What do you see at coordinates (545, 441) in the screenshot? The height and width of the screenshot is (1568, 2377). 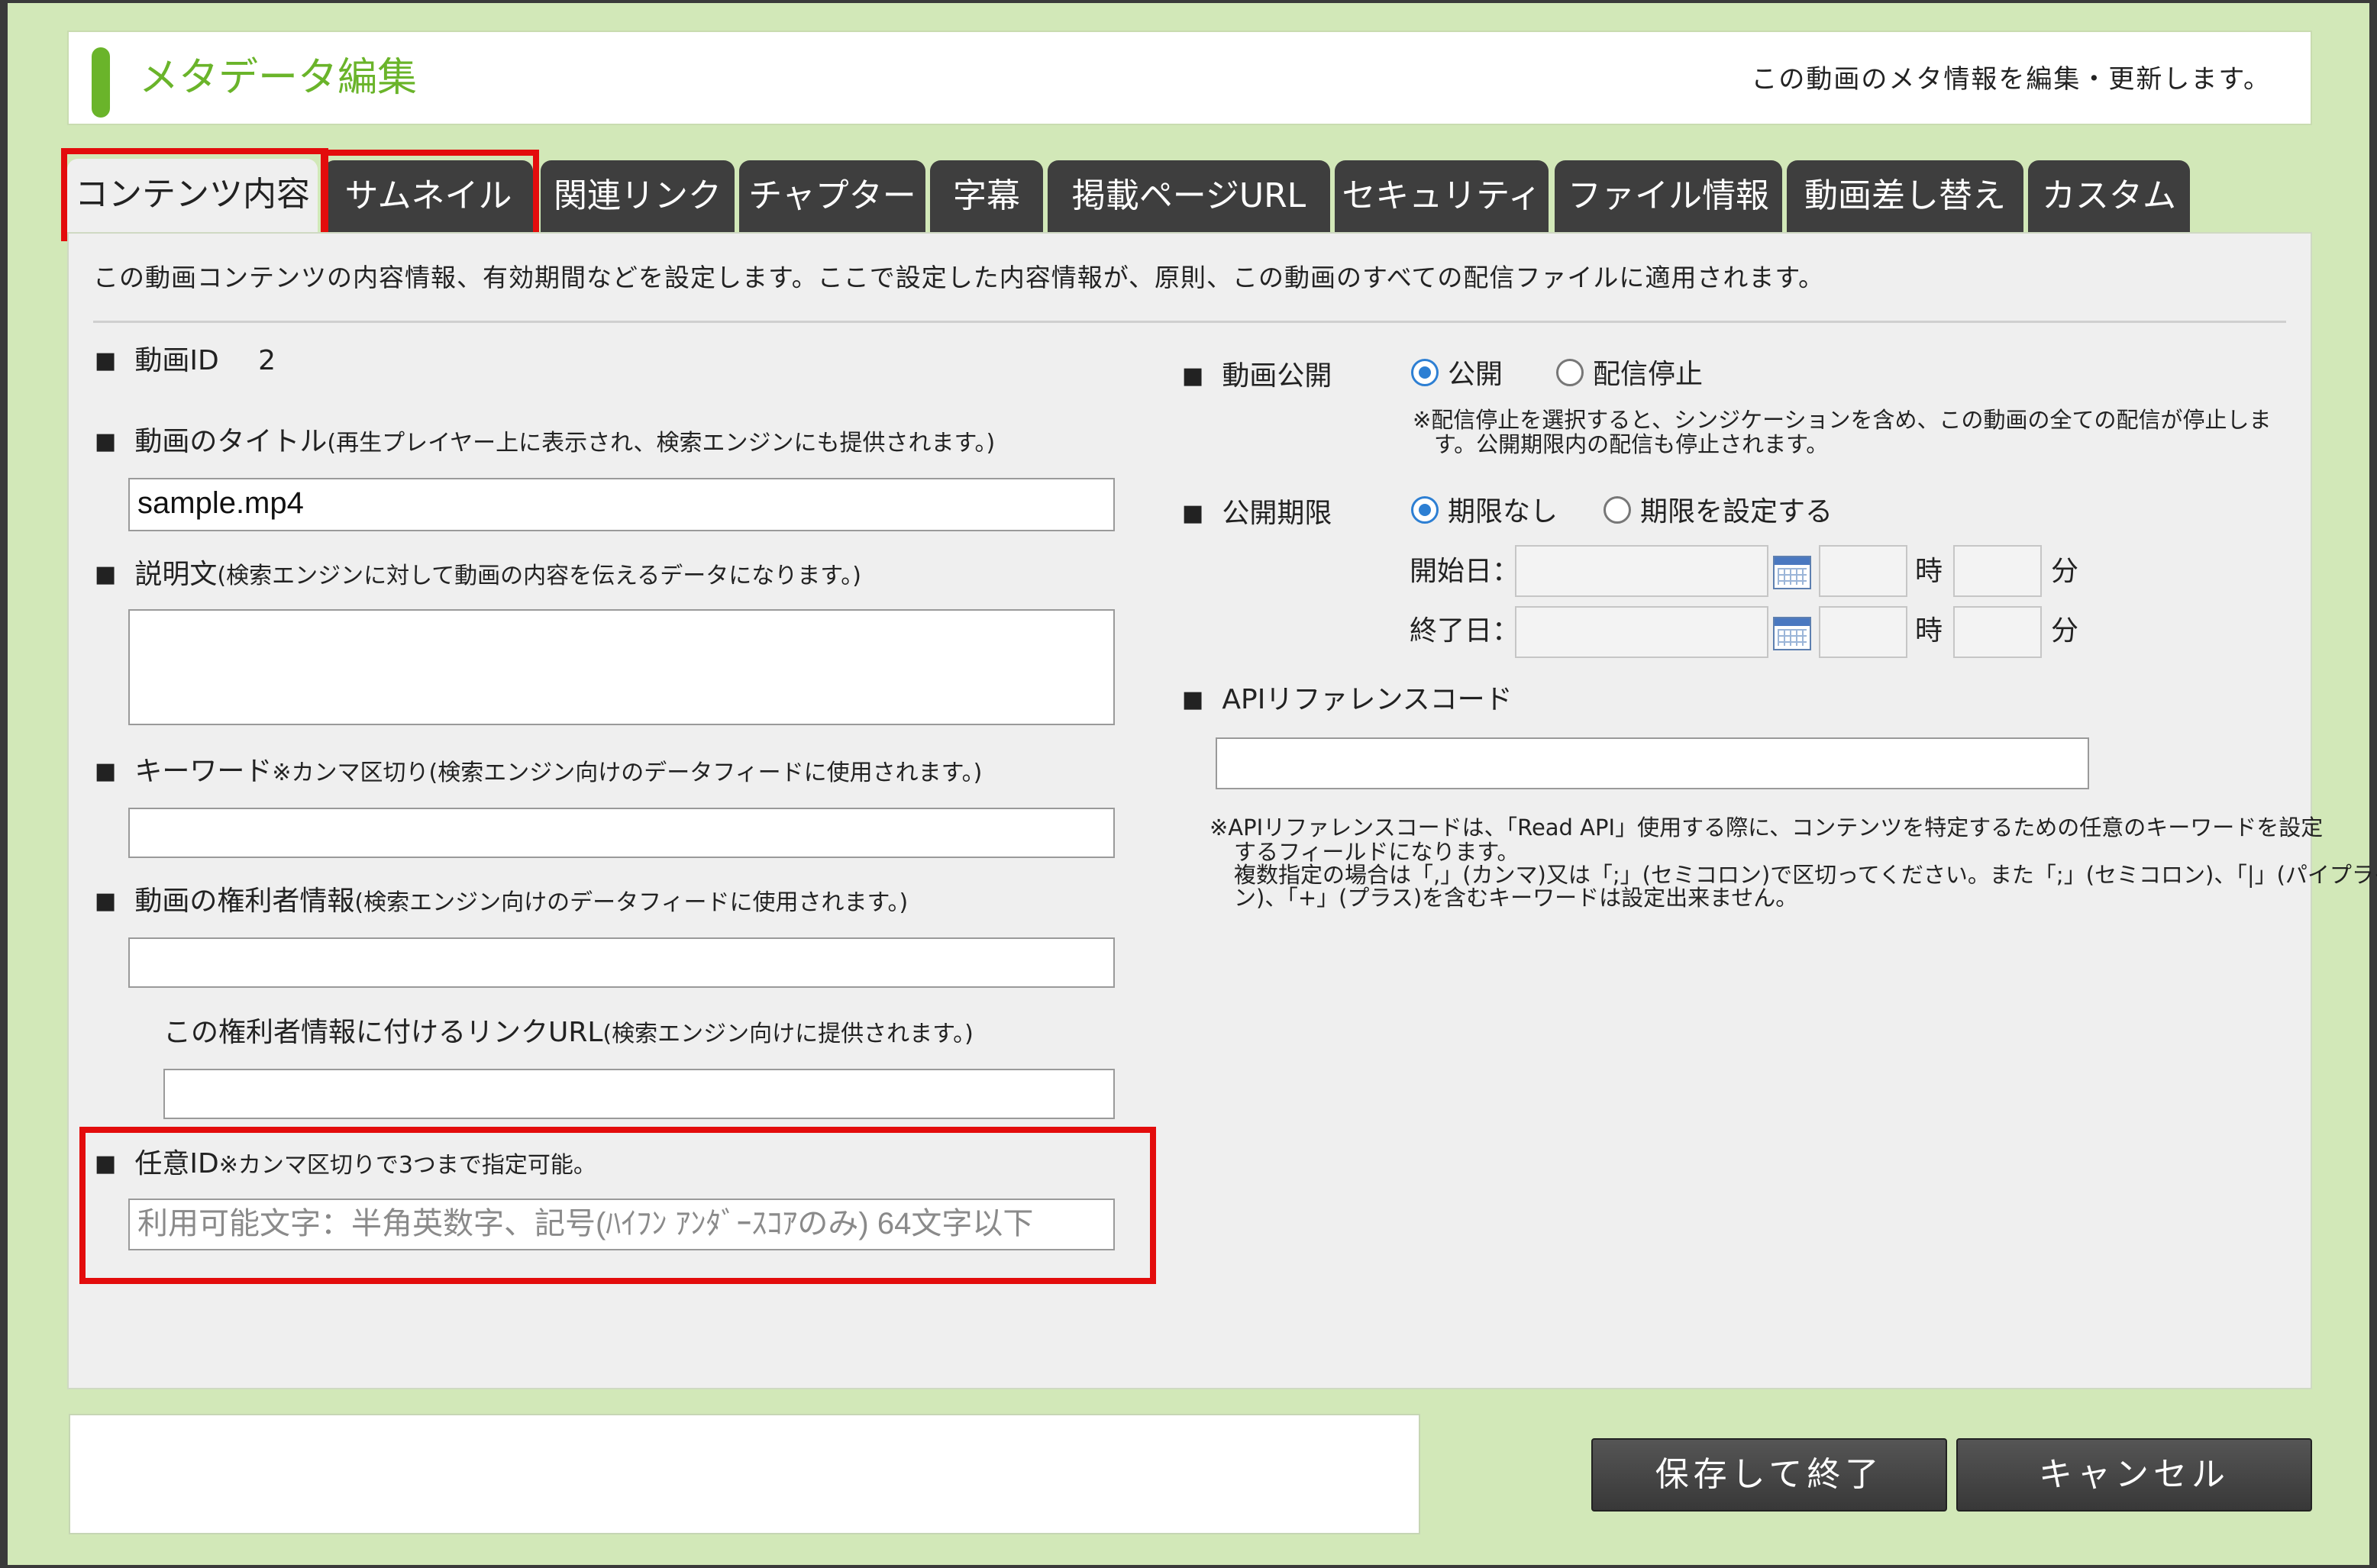 I see `title-label: ■ 動画のタイトル(再生プレイヤー上に表示され、検索エンジンにも提供されます。)` at bounding box center [545, 441].